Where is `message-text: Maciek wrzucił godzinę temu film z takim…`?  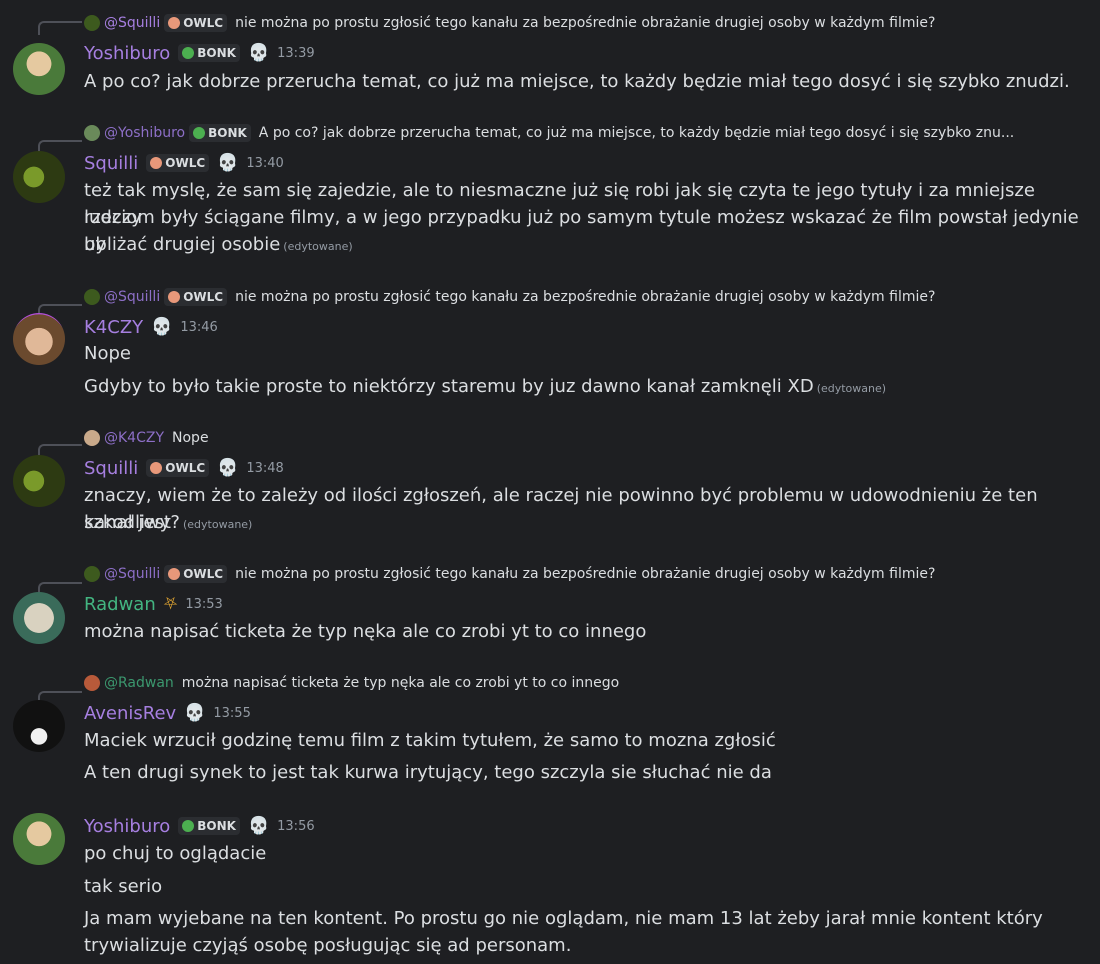
message-text: Maciek wrzucił godzinę temu film z takim… is located at coordinates (430, 740).